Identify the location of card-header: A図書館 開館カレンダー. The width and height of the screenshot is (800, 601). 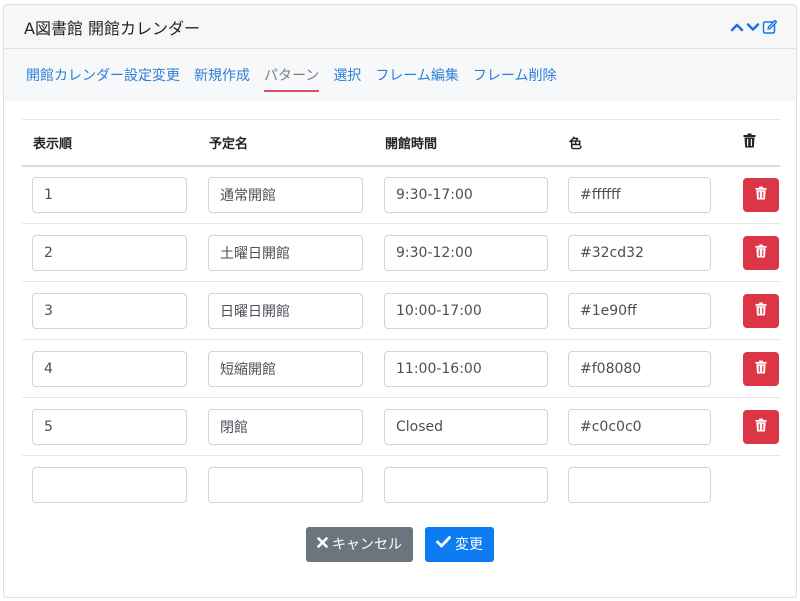
(400, 27).